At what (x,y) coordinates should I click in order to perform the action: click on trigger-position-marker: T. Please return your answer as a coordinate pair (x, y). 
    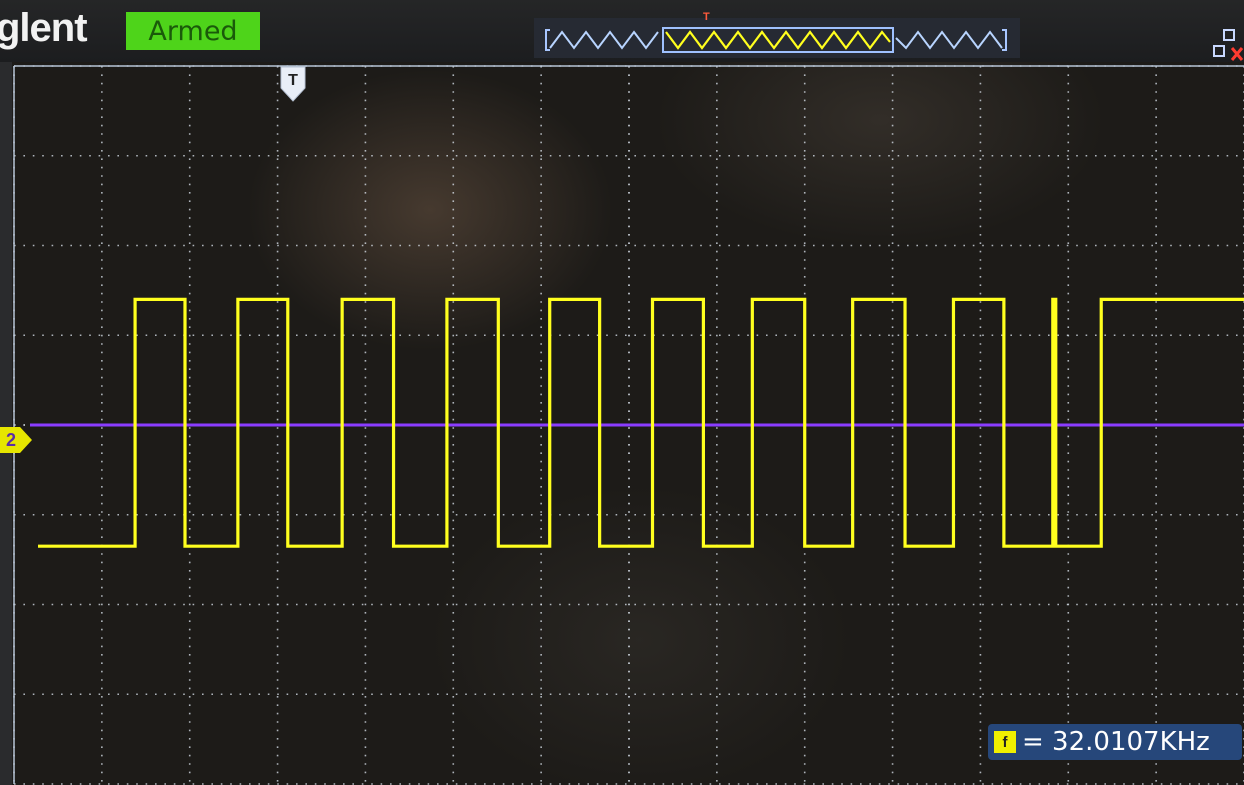
    Looking at the image, I should click on (293, 84).